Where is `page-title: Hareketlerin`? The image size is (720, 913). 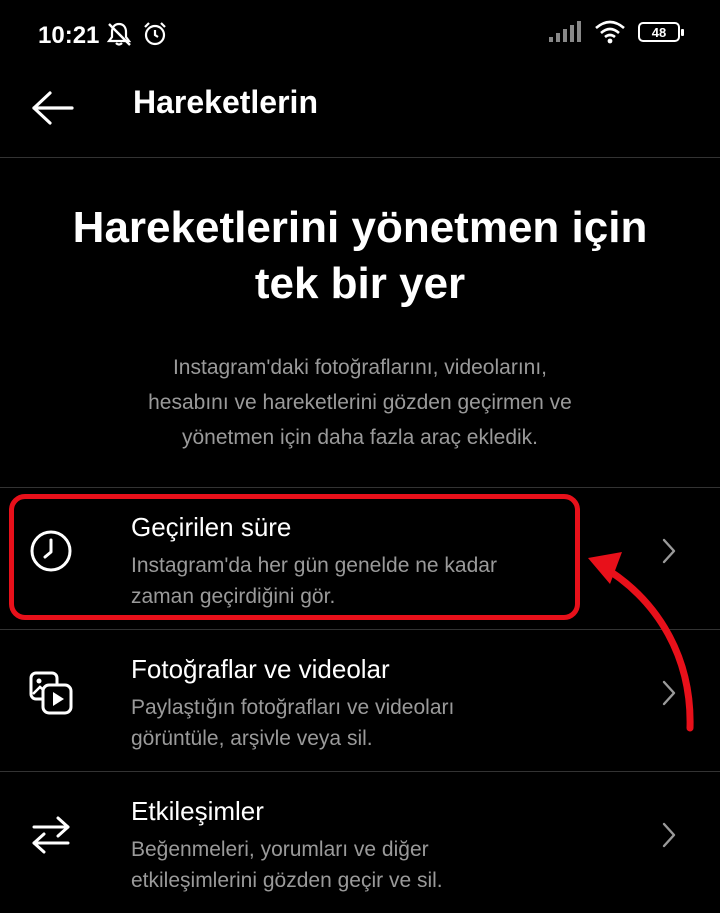 page-title: Hareketlerin is located at coordinates (225, 102).